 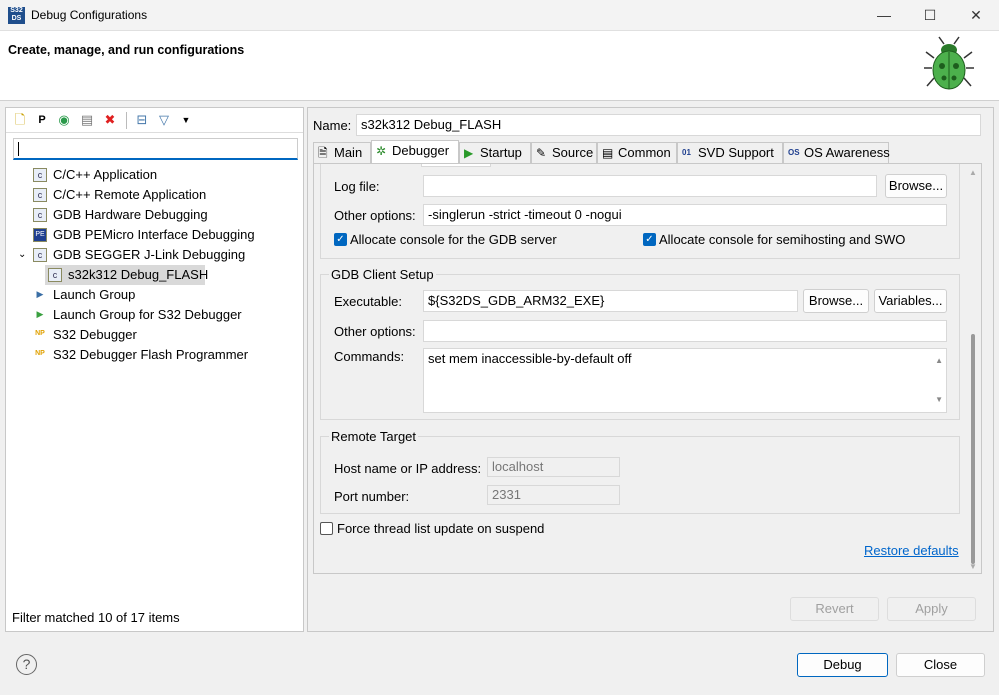 What do you see at coordinates (186, 120) in the screenshot?
I see `view-menu-icon: ▼` at bounding box center [186, 120].